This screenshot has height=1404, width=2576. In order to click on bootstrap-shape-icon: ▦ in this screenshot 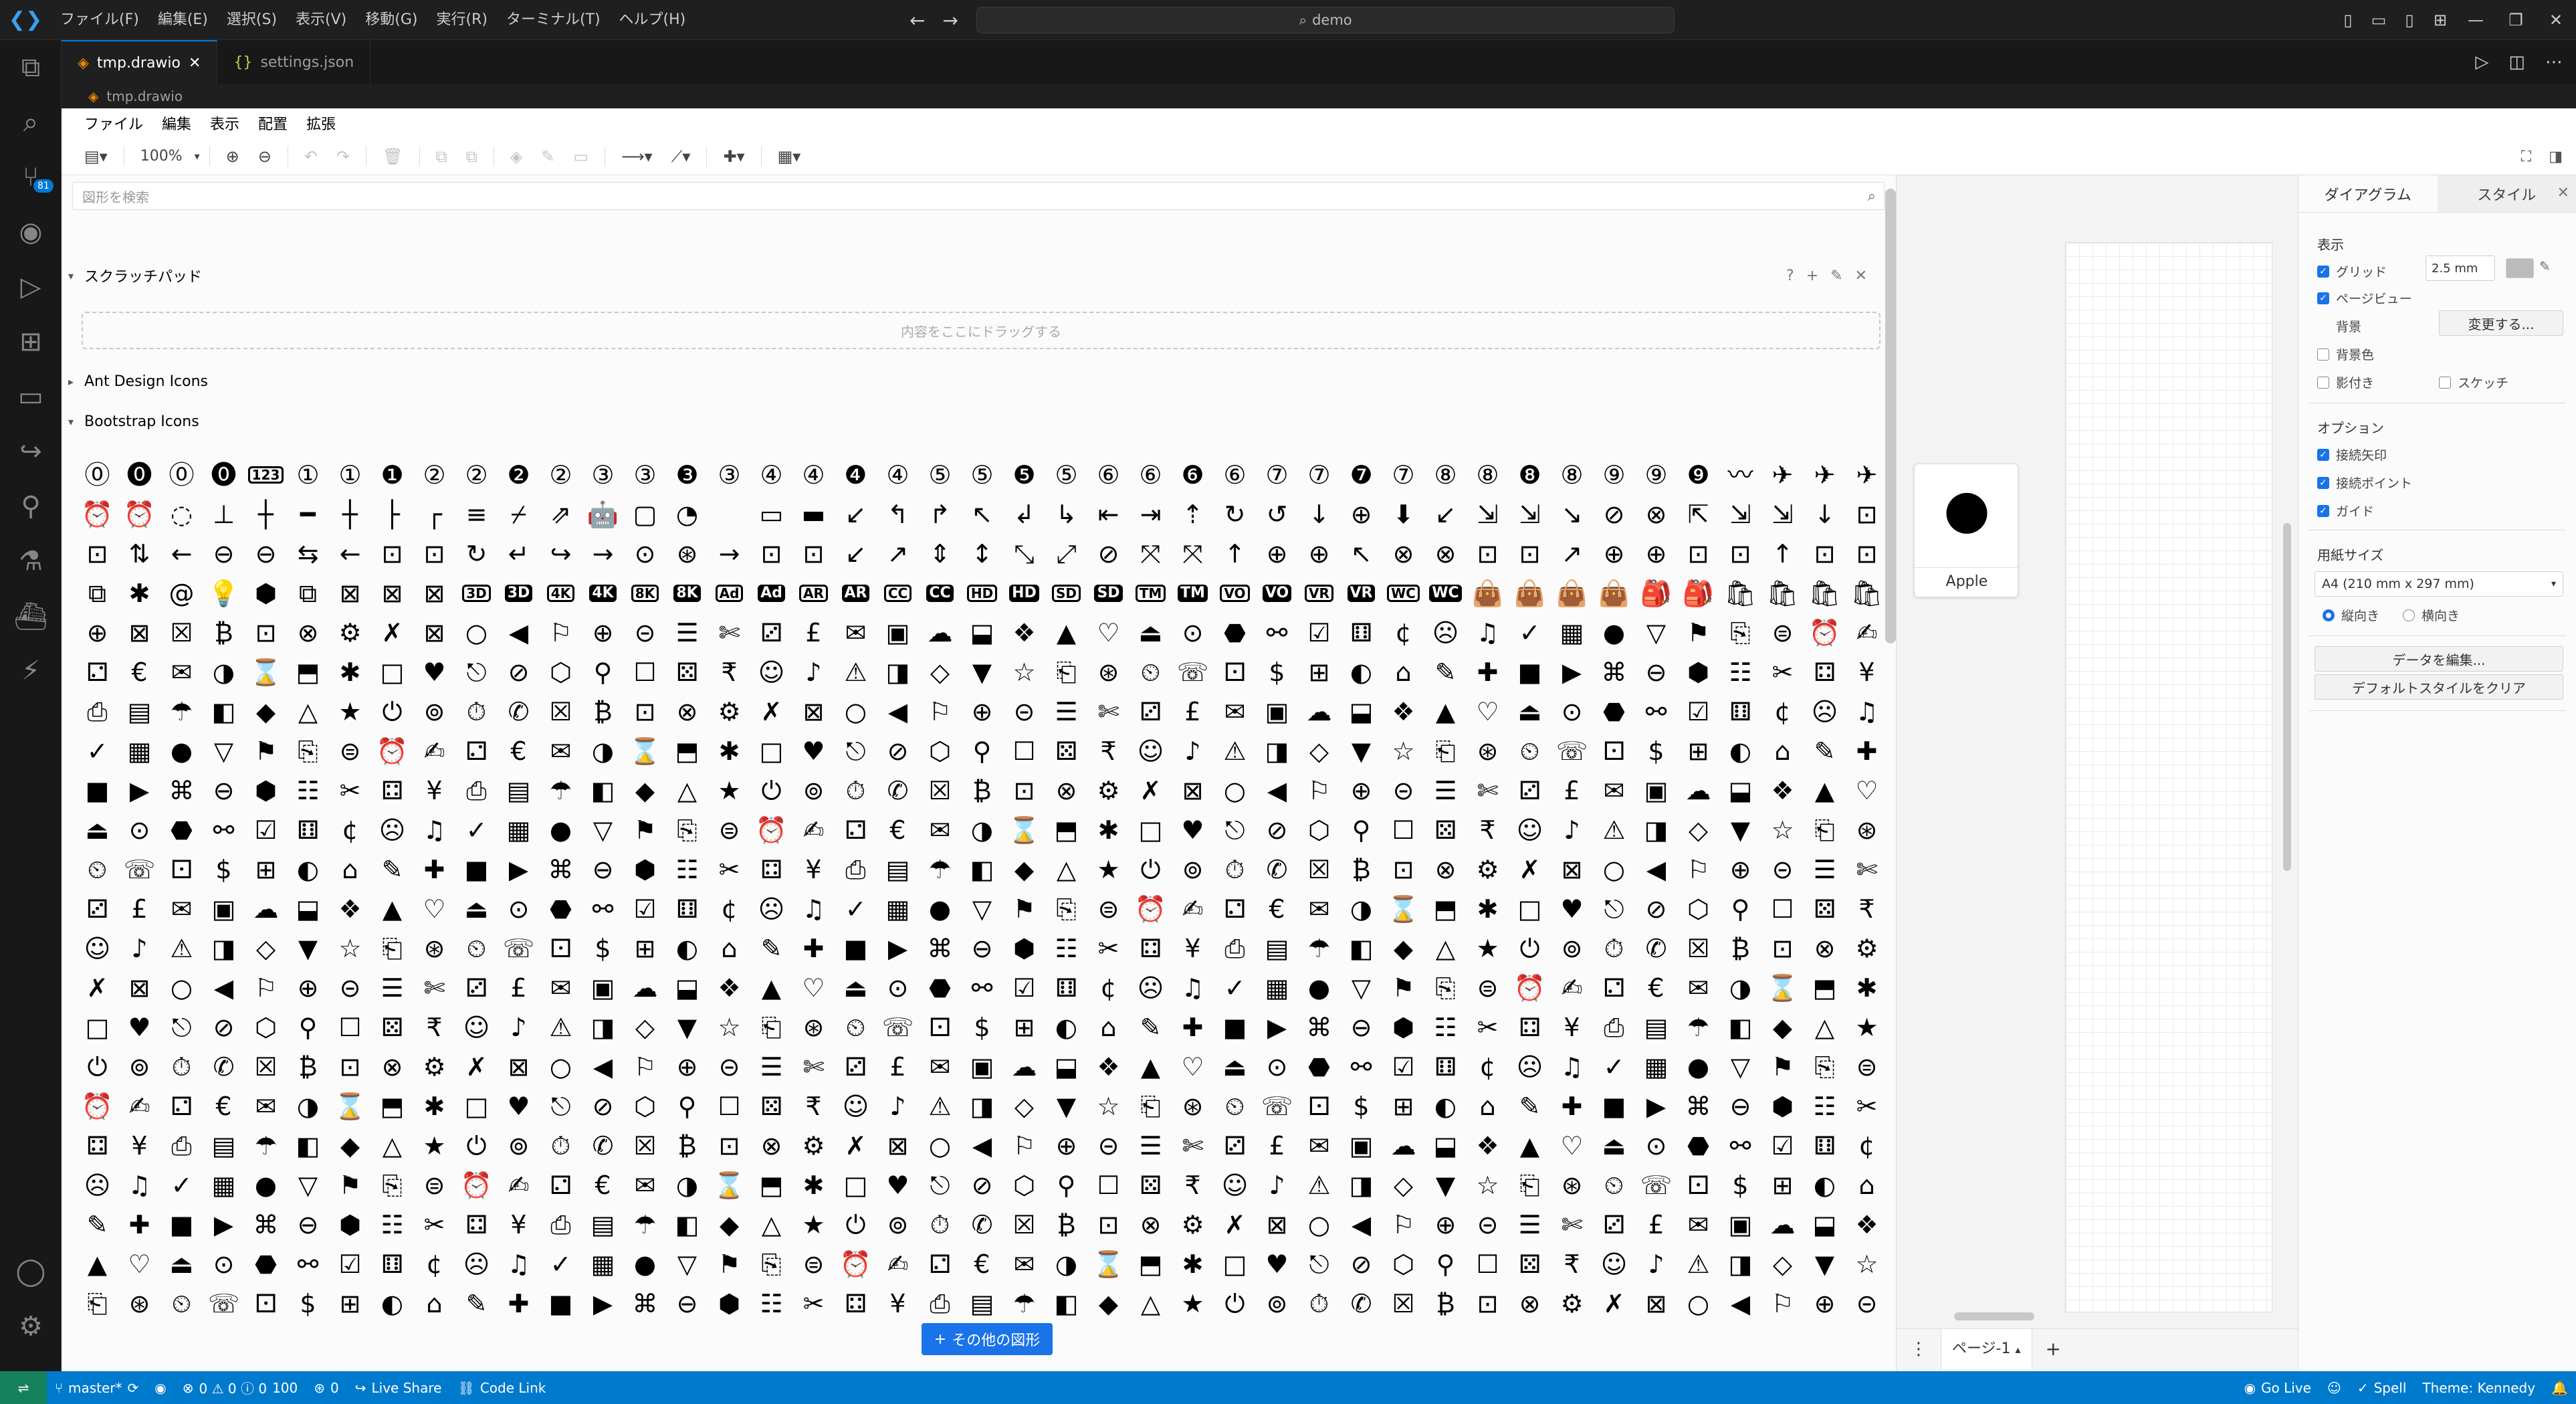, I will do `click(224, 1185)`.